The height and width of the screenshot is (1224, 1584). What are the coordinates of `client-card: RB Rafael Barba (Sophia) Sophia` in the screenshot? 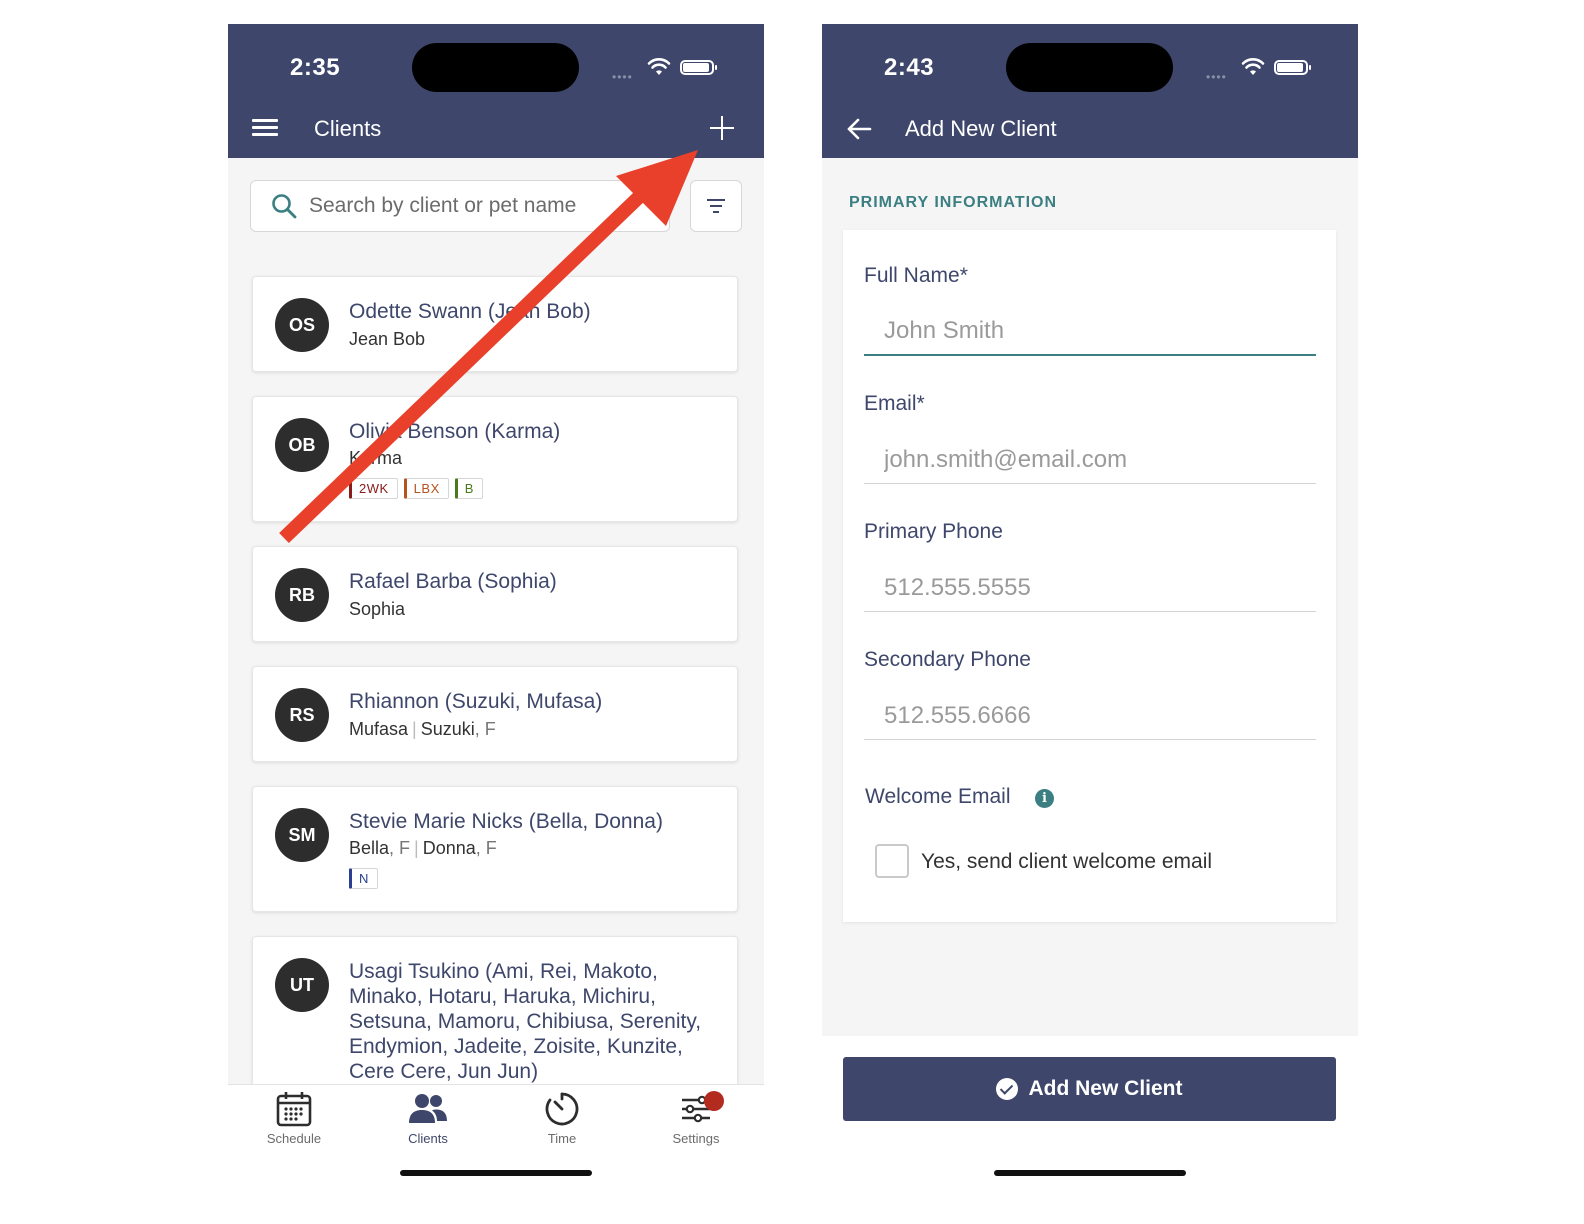 It's located at (495, 594).